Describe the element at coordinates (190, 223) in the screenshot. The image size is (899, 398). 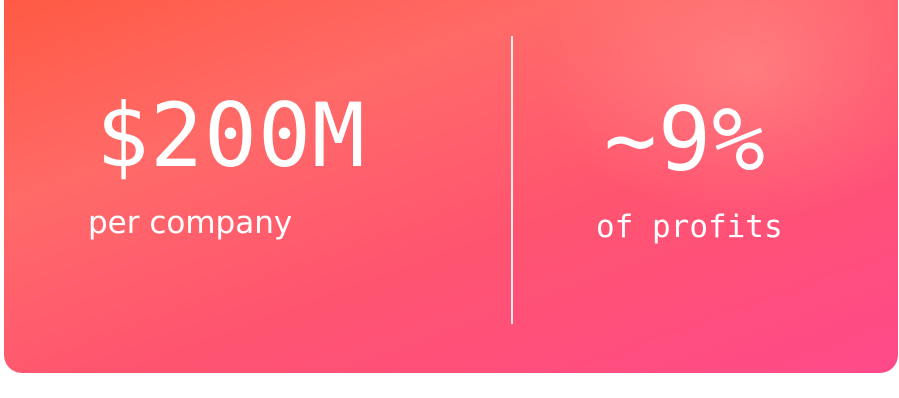
I see `stat-caption: per company` at that location.